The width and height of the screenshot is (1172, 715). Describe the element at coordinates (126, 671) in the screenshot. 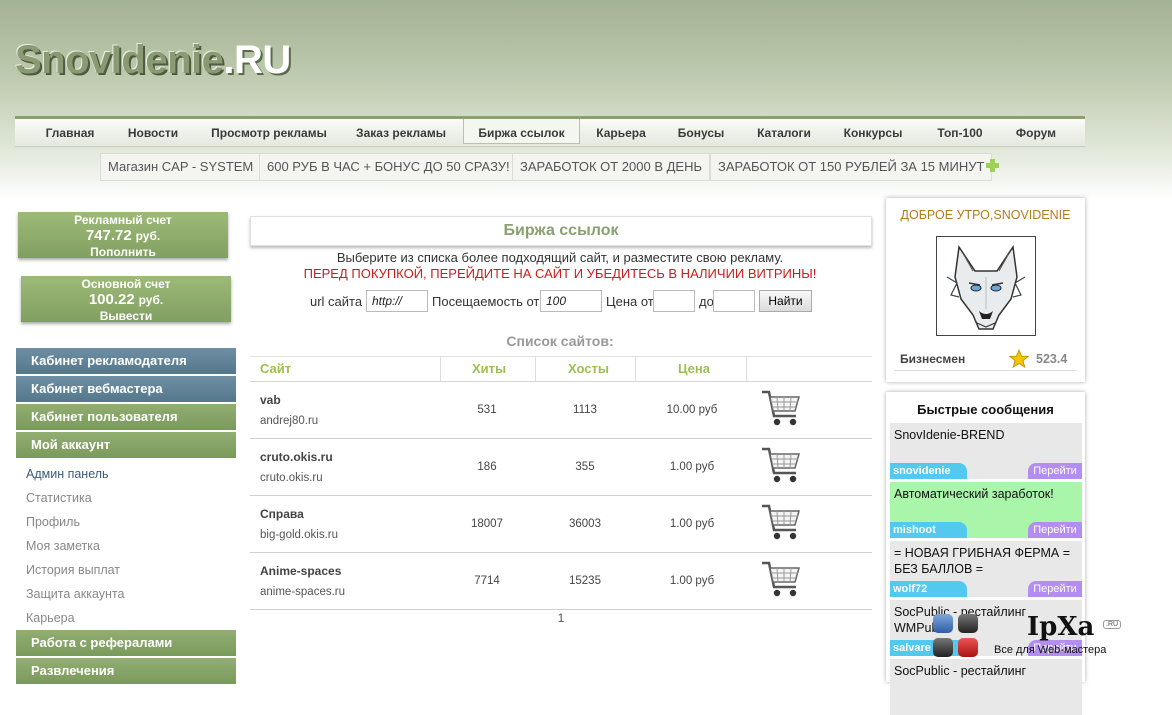

I see `sidebar-entertainment: Развлечения` at that location.